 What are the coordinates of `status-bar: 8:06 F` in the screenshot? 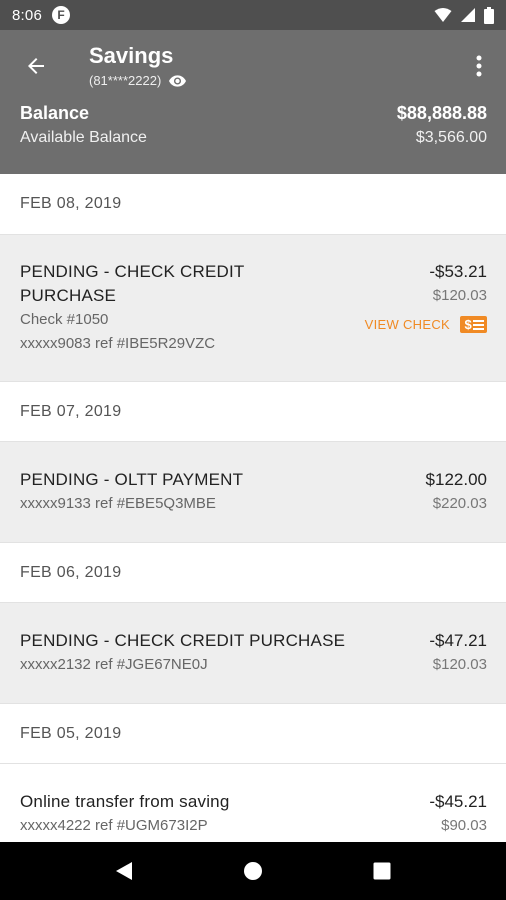 It's located at (253, 15).